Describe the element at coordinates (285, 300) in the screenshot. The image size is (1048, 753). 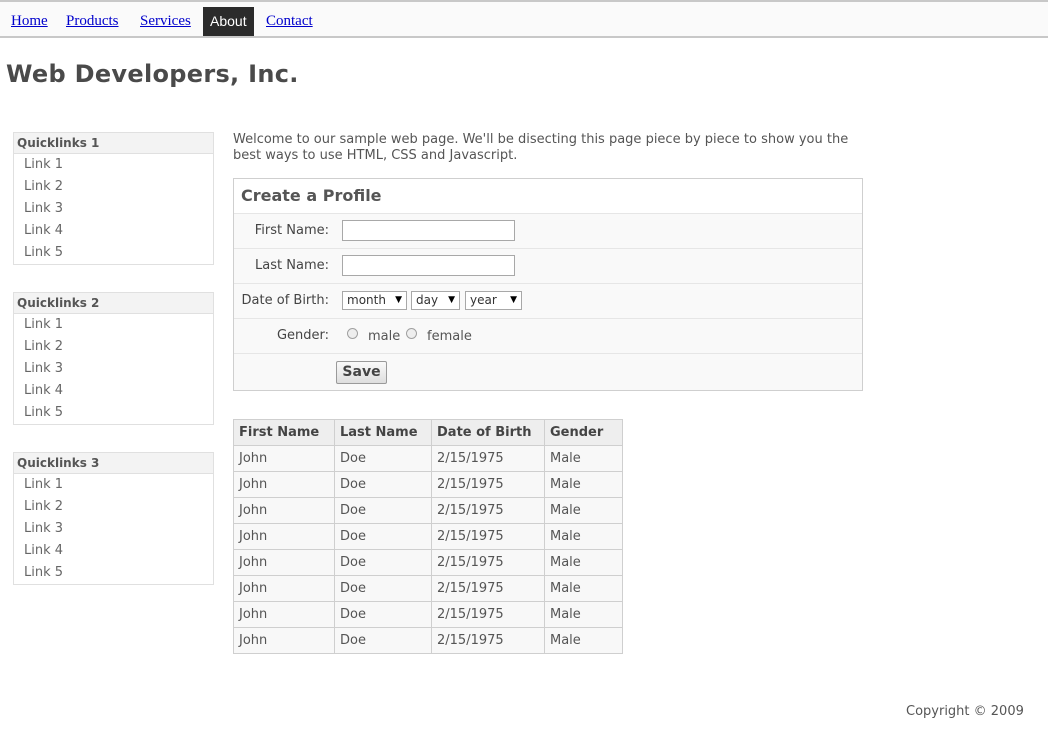
I see `dob-label: Date of Birth:` at that location.